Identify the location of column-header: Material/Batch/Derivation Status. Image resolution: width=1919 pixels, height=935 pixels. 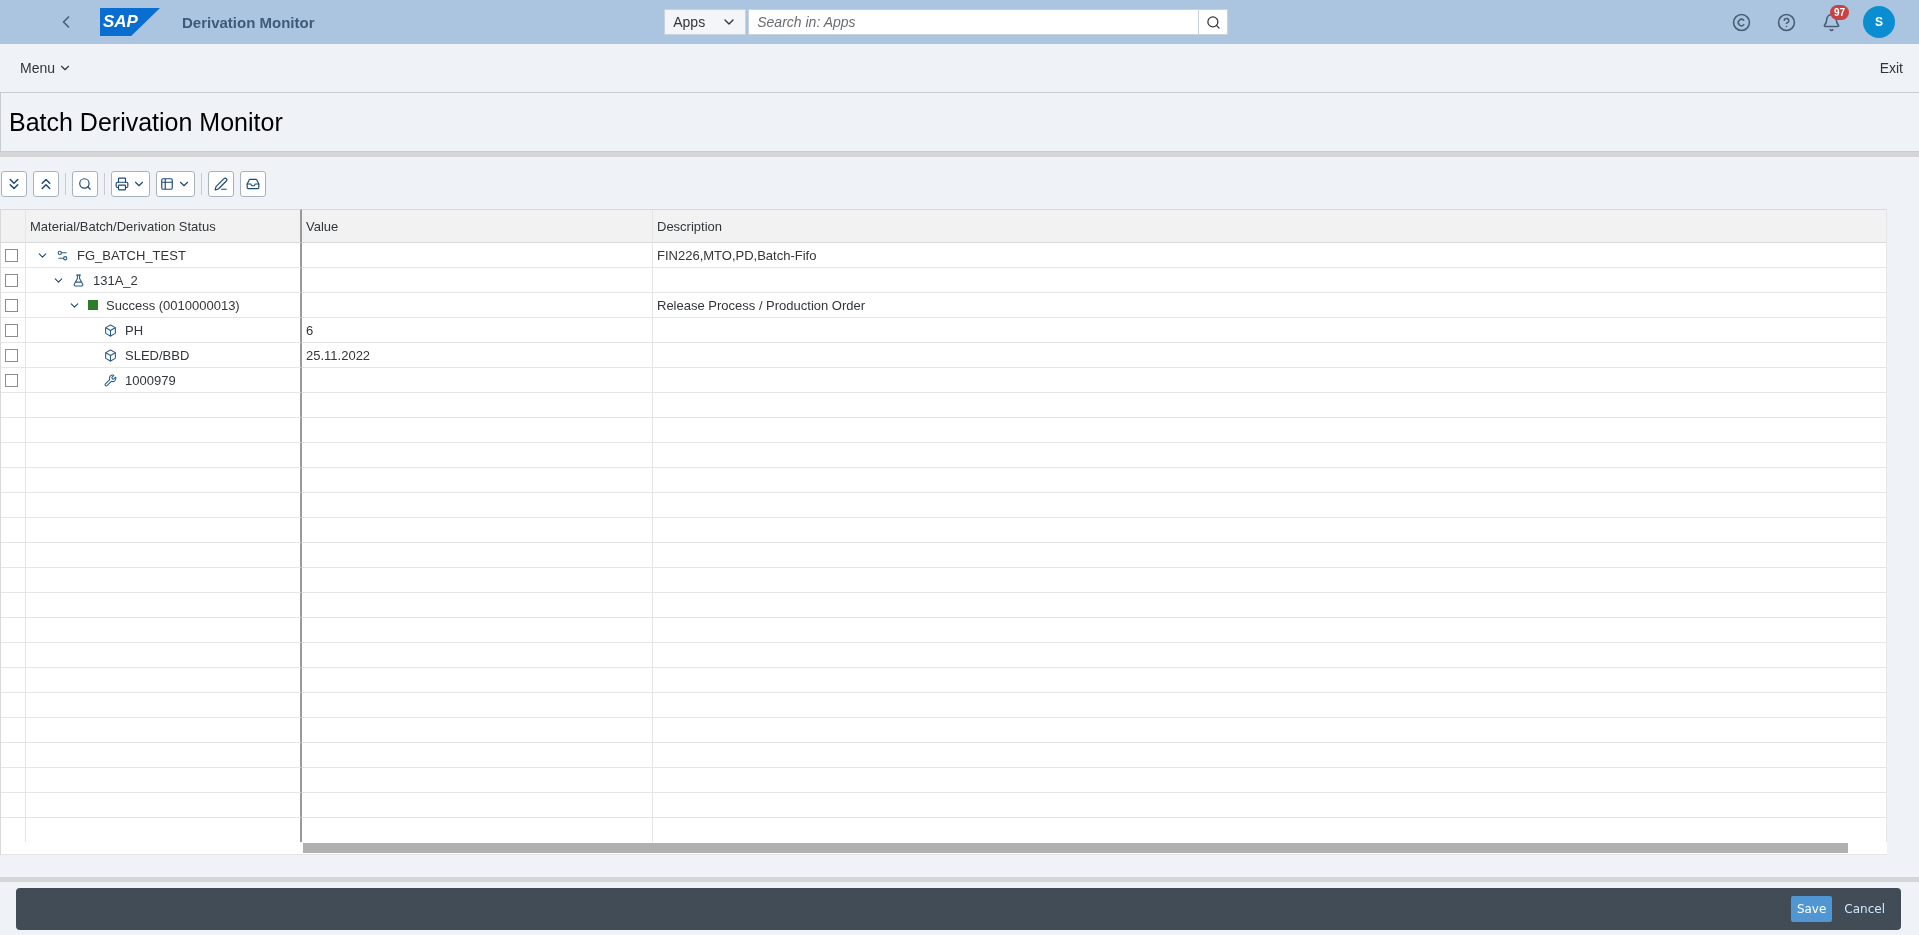
(164, 226).